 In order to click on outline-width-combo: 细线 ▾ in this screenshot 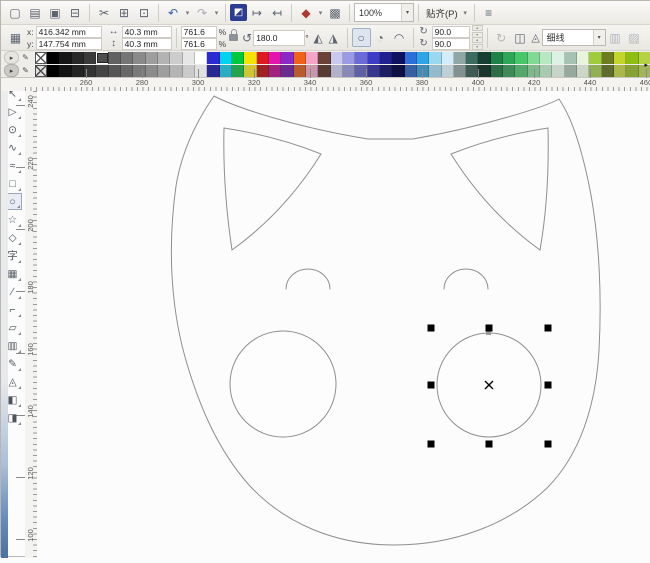, I will do `click(573, 37)`.